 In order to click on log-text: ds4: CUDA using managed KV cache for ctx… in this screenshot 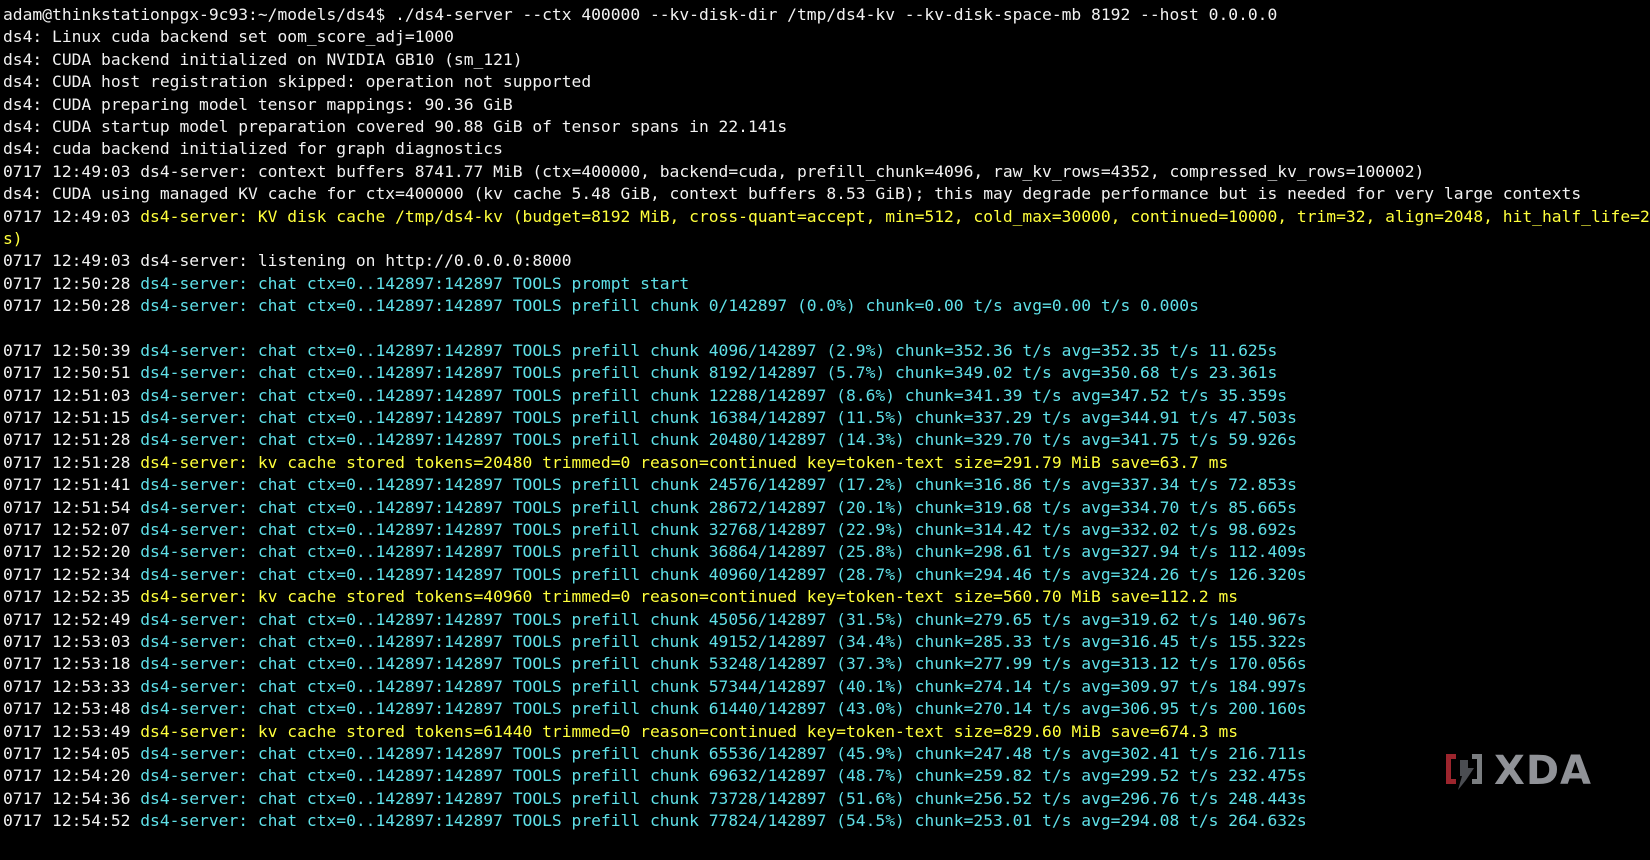, I will do `click(792, 194)`.